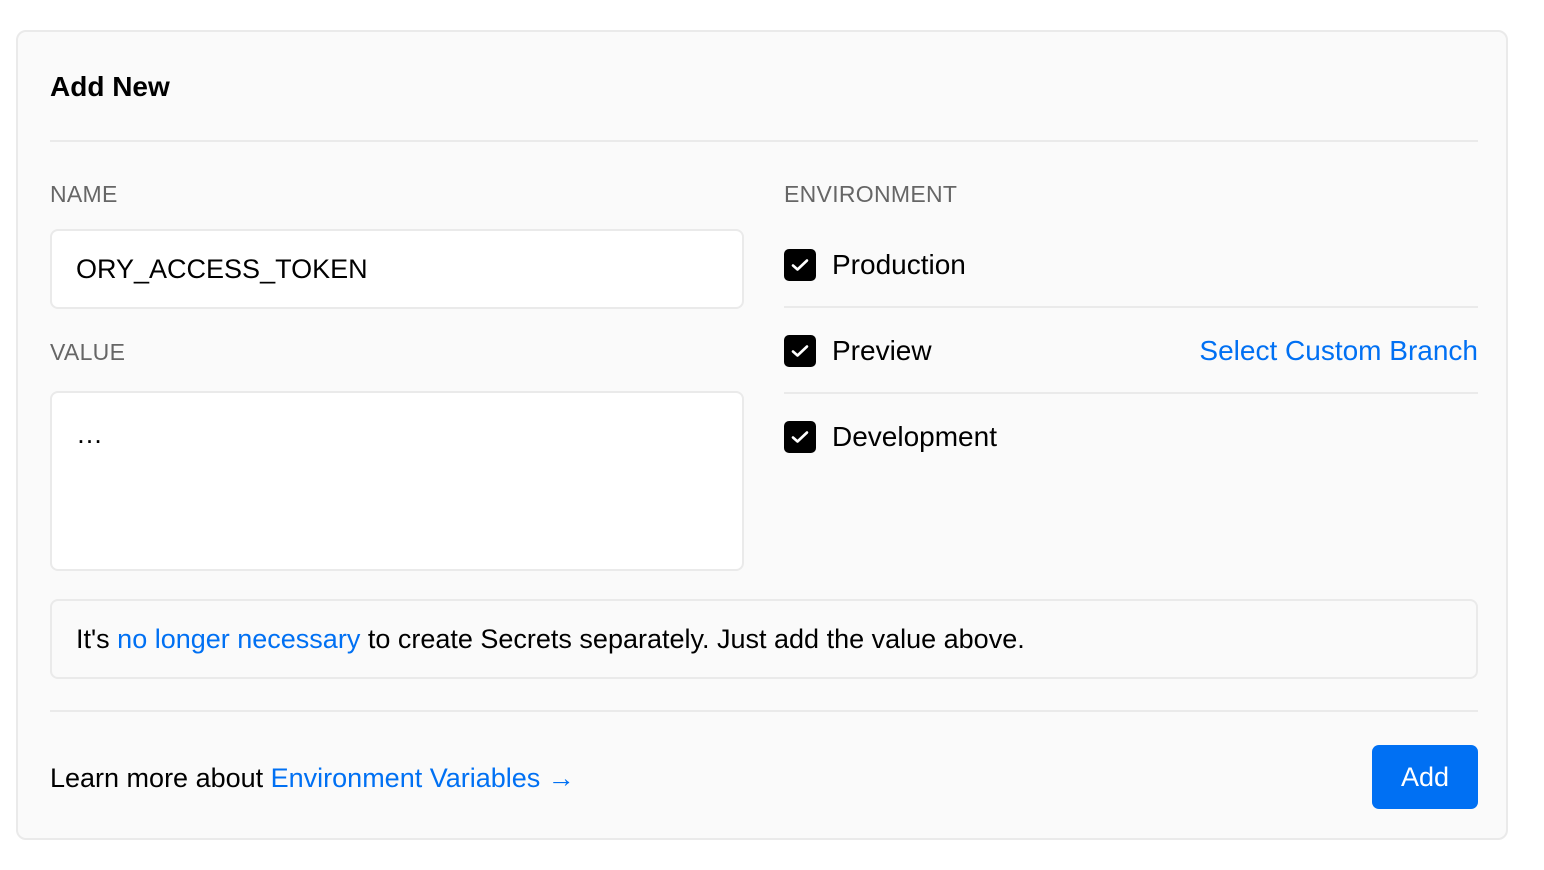 Image resolution: width=1544 pixels, height=870 pixels. I want to click on header-divider, so click(764, 141).